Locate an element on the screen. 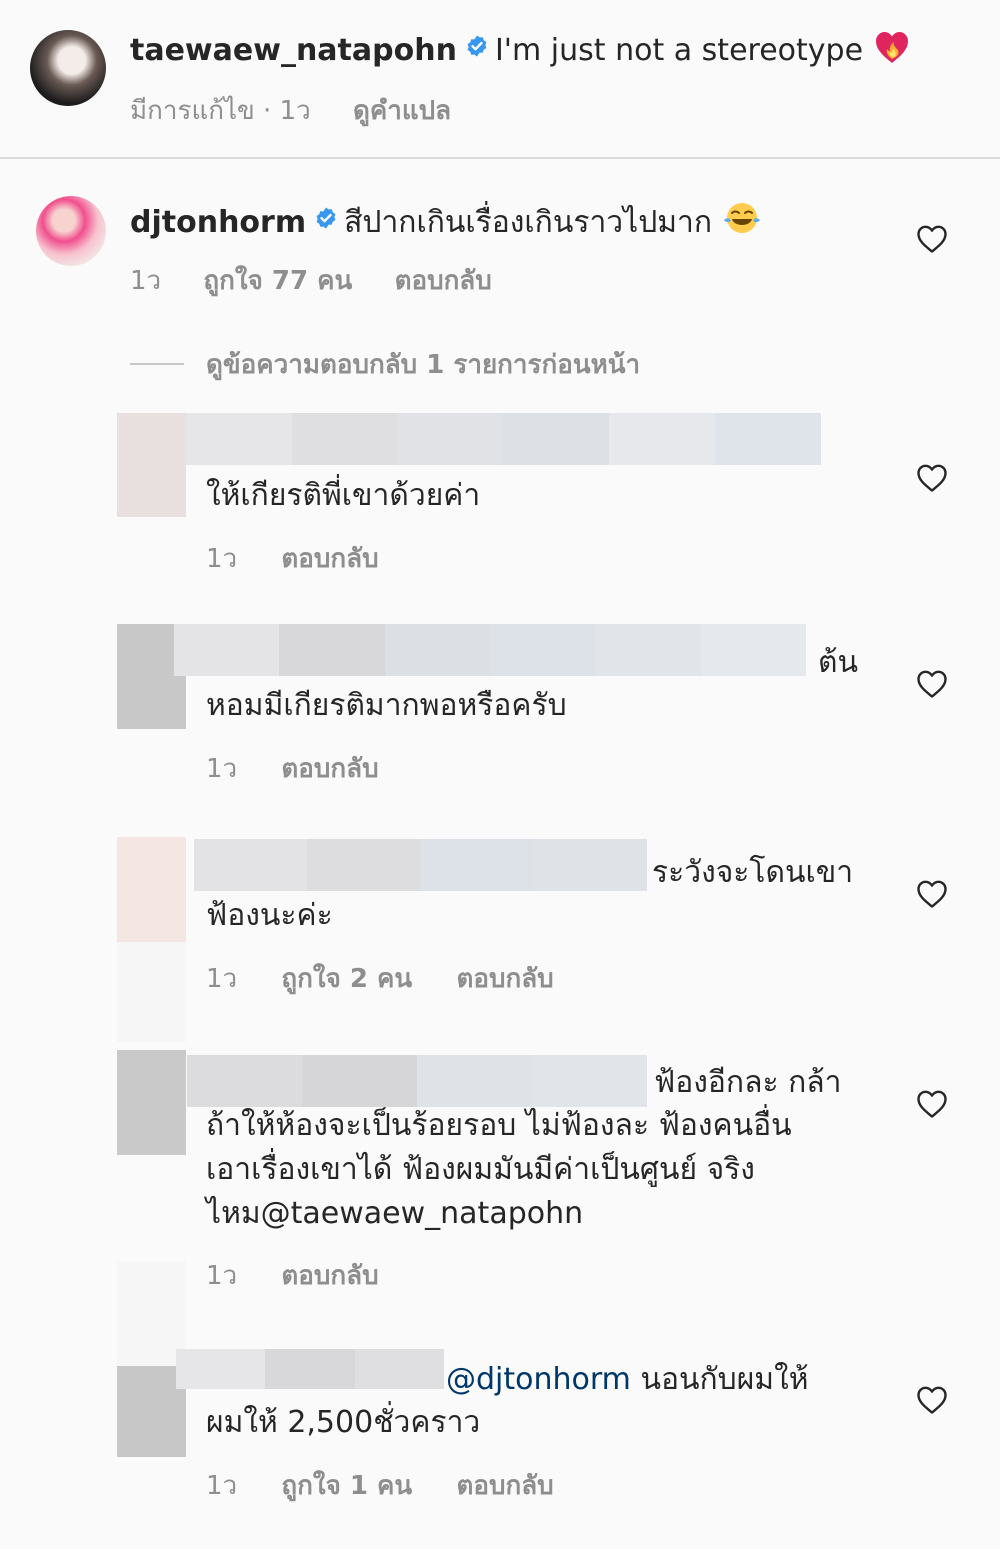 The width and height of the screenshot is (1000, 1549). reply-text: ผมให้ 2,500ชั่วคราว is located at coordinates (343, 1422).